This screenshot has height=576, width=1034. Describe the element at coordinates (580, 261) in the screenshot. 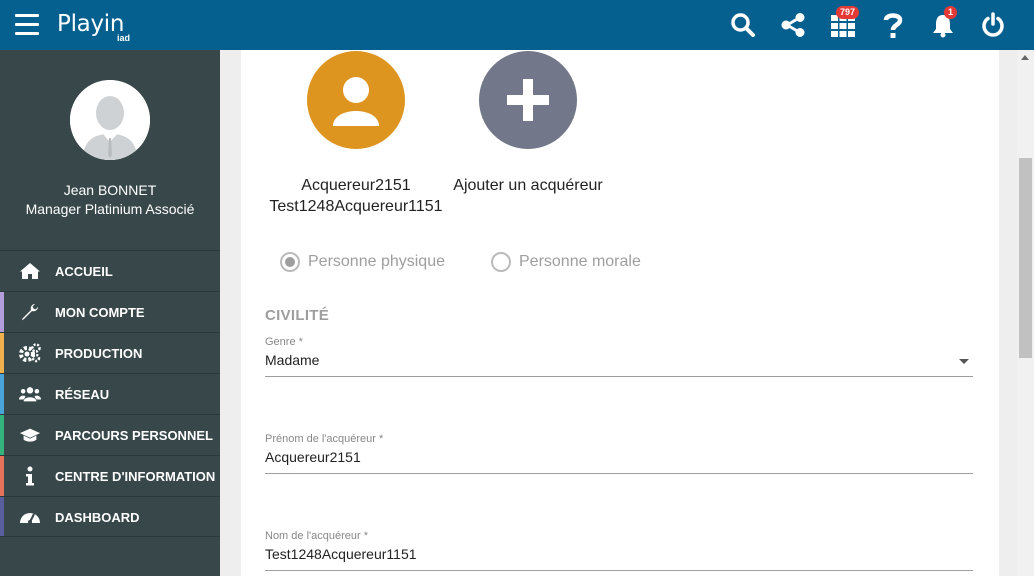

I see `radio-label: Personne morale` at that location.